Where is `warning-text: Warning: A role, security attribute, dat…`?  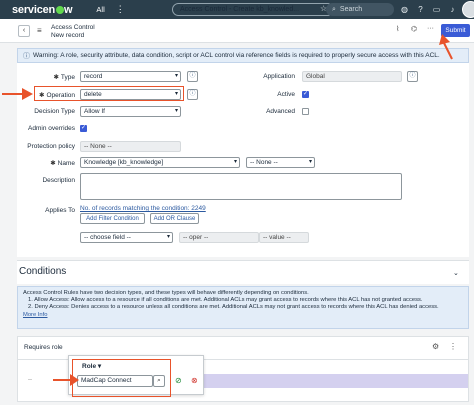 warning-text: Warning: A role, security attribute, dat… is located at coordinates (236, 55).